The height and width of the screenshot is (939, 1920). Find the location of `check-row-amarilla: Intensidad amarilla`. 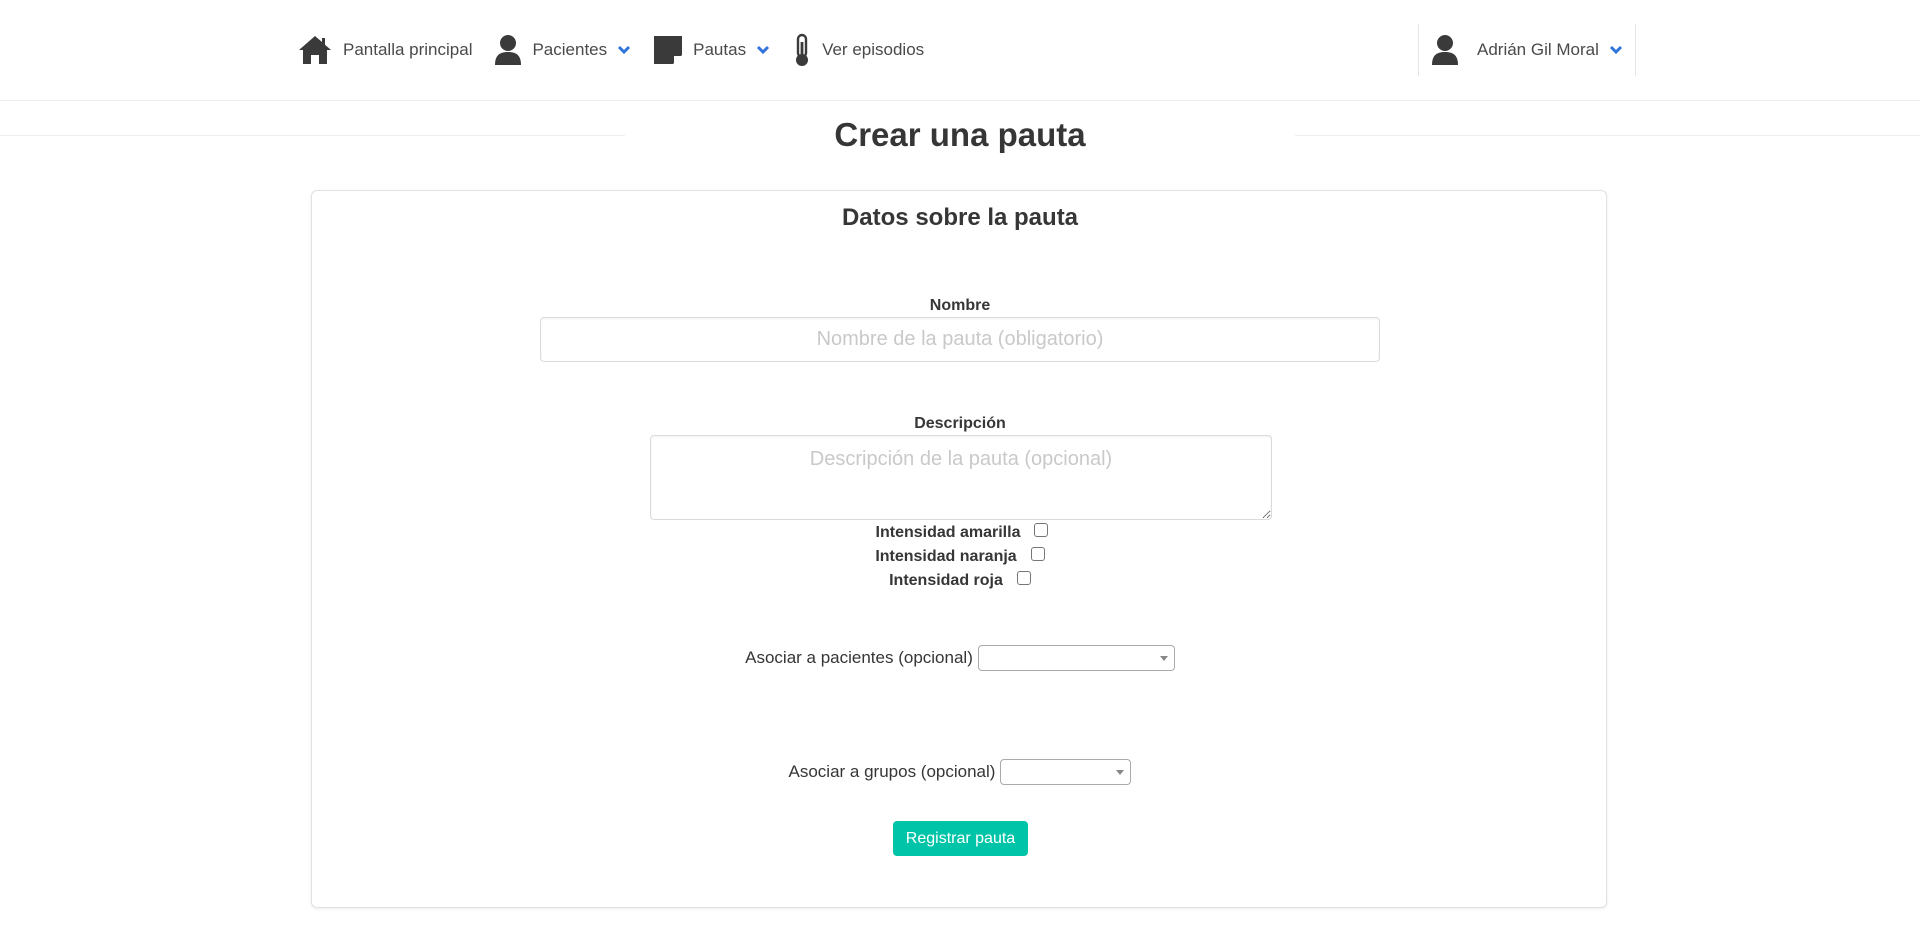

check-row-amarilla: Intensidad amarilla is located at coordinates (960, 532).